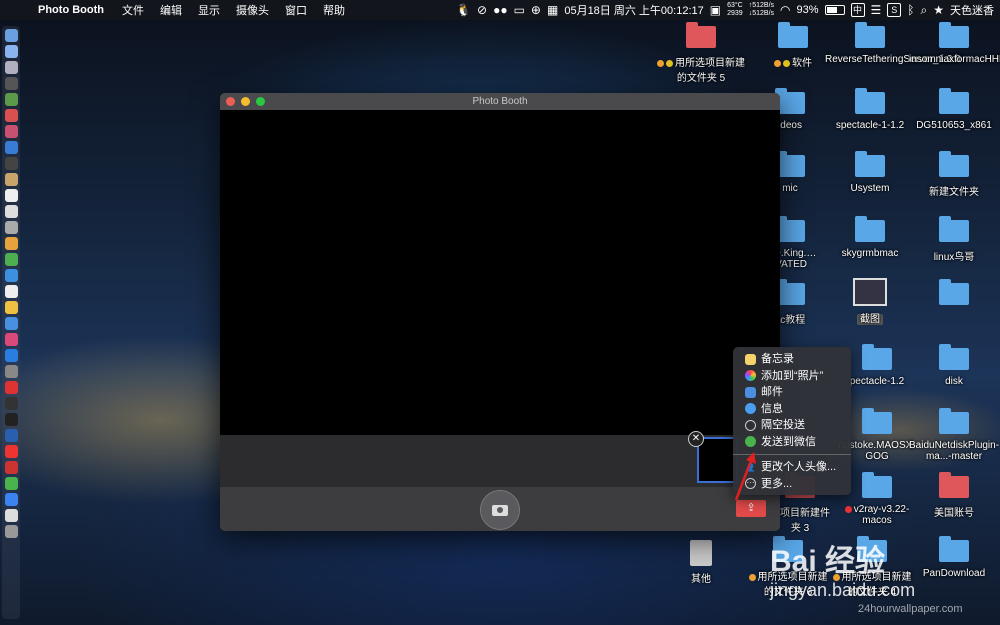  I want to click on cpu-temp-stat: 63°C 2939, so click(735, 10).